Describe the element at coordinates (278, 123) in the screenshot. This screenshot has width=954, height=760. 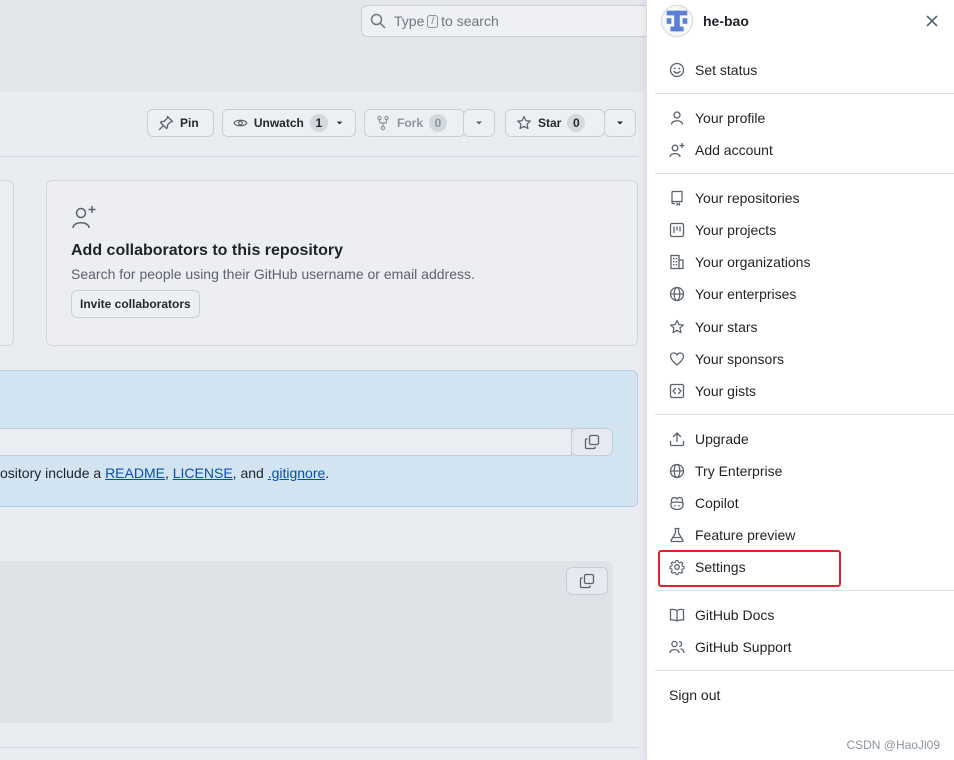
I see `unwatch-label: Unwatch` at that location.